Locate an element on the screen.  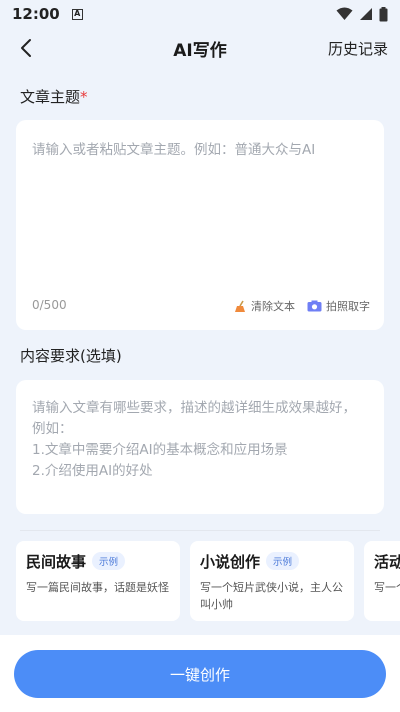
battery-icon is located at coordinates (383, 13).